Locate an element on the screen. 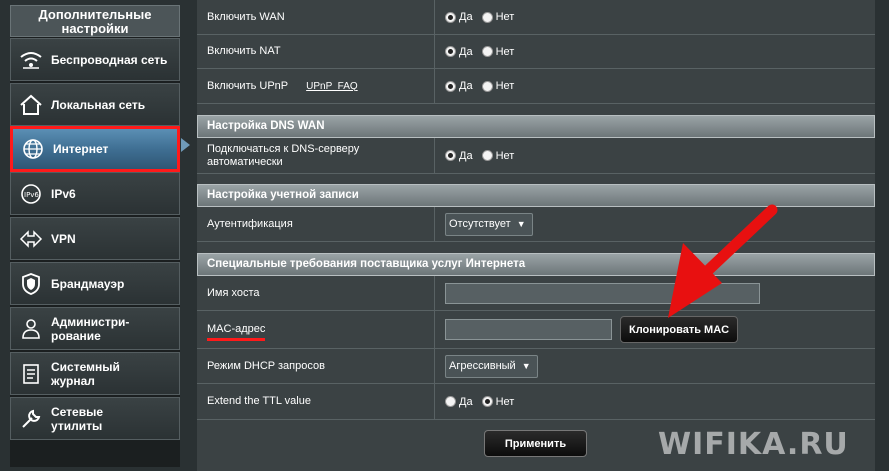 This screenshot has height=471, width=889. ttl-label: Extend the TTL value is located at coordinates (316, 401).